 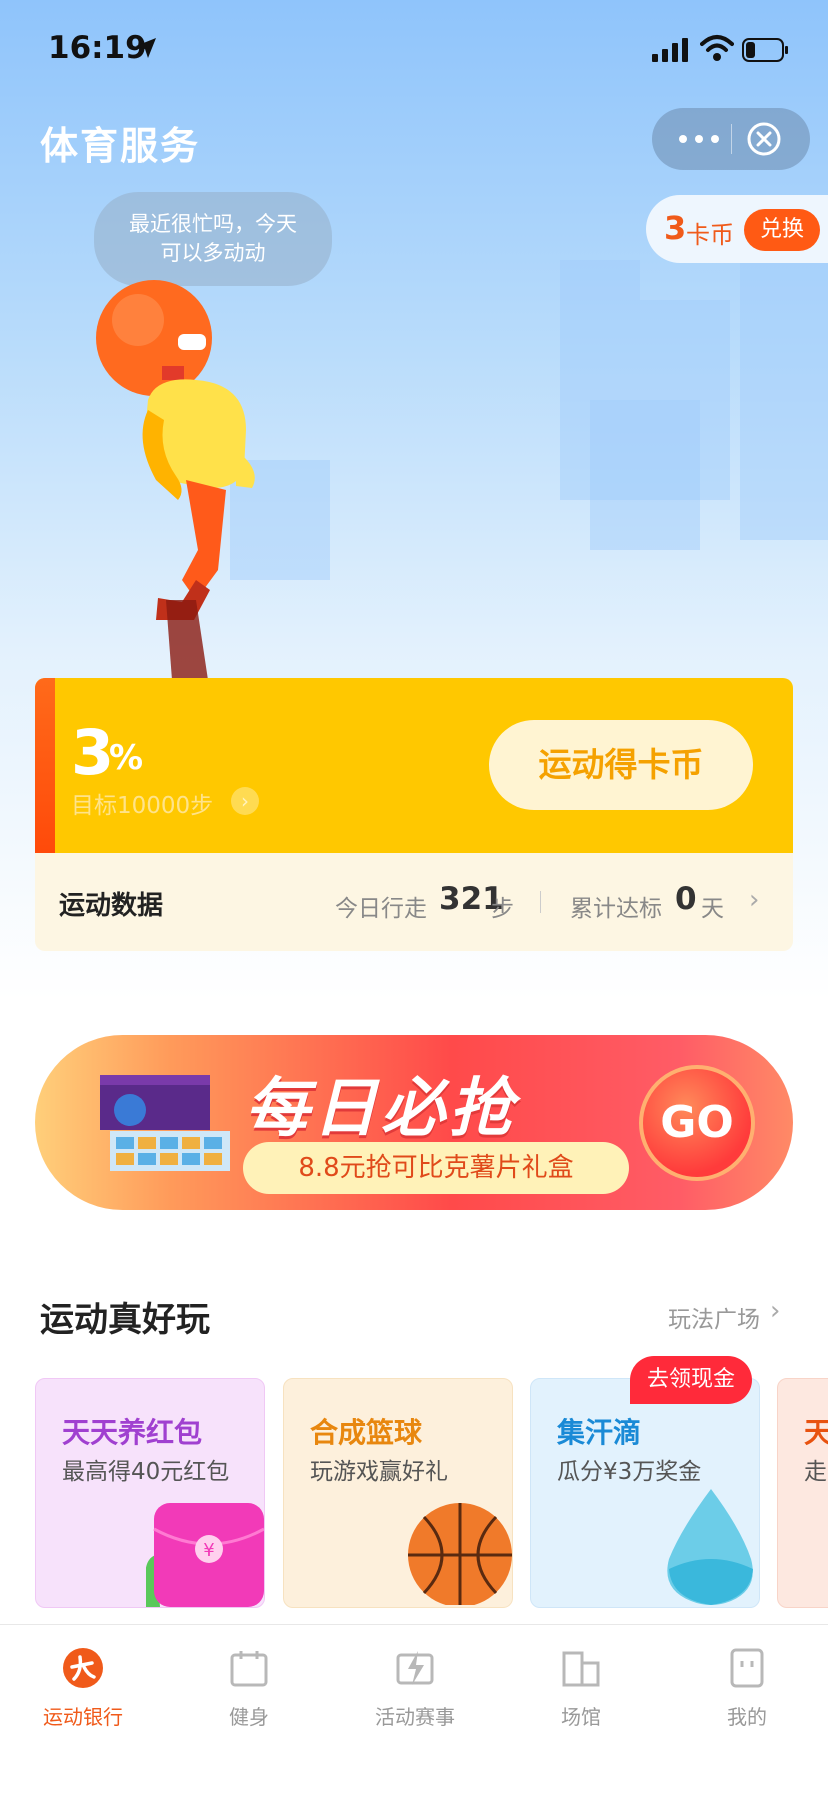 What do you see at coordinates (816, 1431) in the screenshot?
I see `game-title: 天` at bounding box center [816, 1431].